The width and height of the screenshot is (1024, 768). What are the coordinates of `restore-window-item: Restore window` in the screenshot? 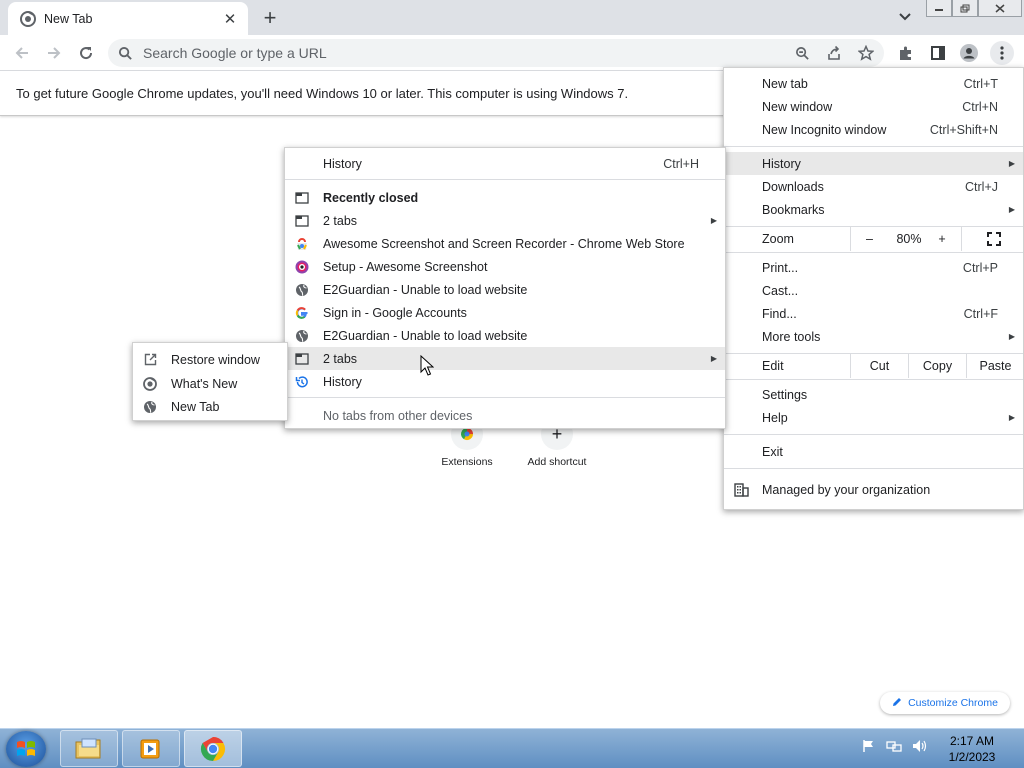 It's located at (210, 359).